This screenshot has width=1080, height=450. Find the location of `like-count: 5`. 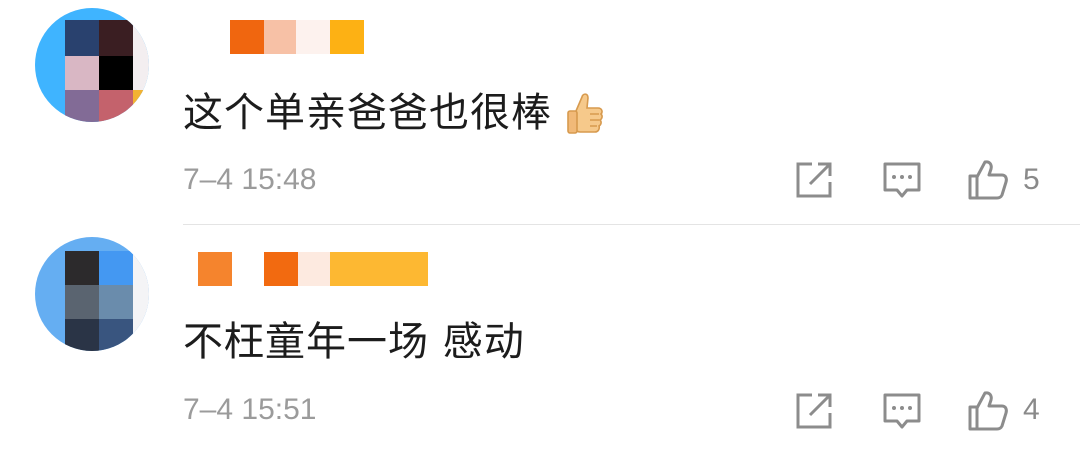

like-count: 5 is located at coordinates (1031, 179).